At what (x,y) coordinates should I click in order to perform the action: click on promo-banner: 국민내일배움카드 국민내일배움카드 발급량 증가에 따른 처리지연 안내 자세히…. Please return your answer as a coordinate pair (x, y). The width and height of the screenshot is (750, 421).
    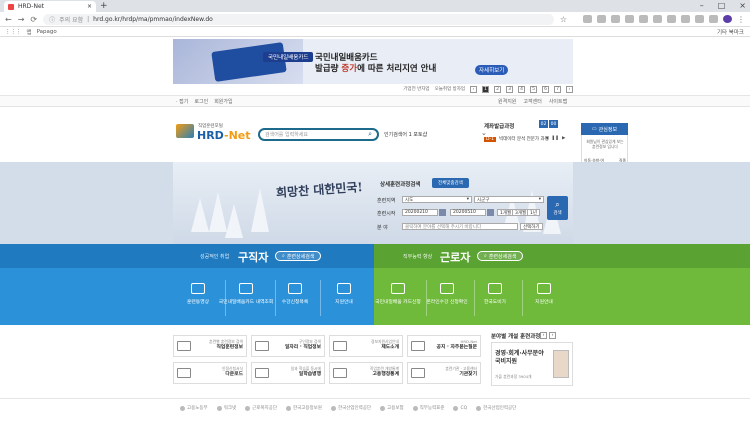
    Looking at the image, I should click on (373, 61).